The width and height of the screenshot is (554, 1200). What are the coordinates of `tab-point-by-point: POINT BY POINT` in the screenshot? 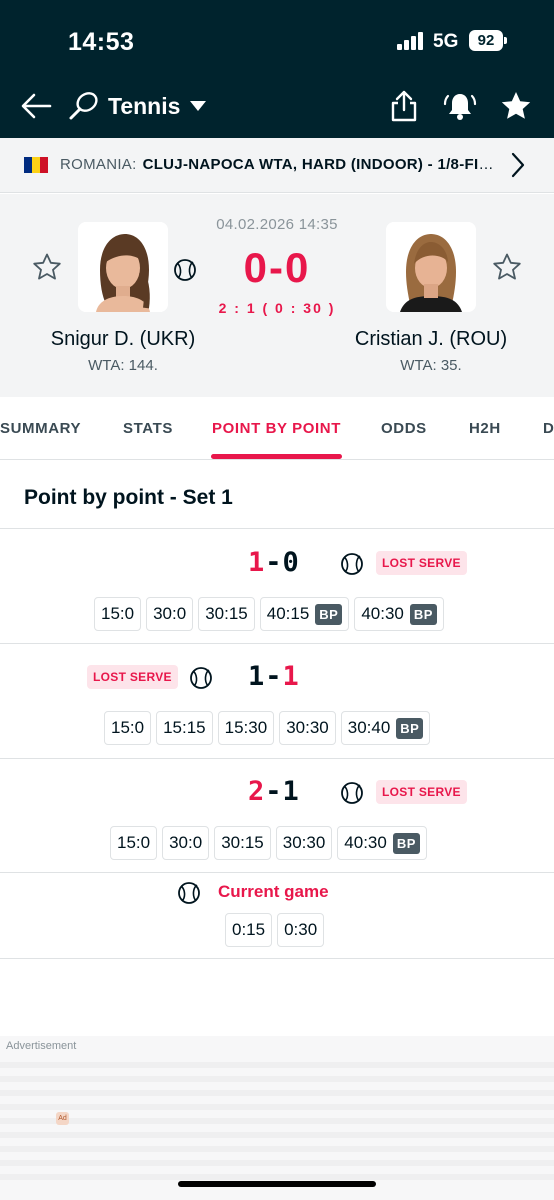 It's located at (276, 428).